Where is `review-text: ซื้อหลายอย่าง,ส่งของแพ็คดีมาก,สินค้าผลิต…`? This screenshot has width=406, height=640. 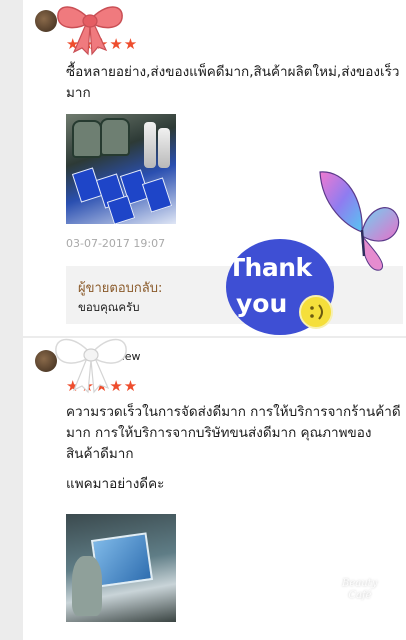 review-text: ซื้อหลายอย่าง,ส่งของแพ็คดีมาก,สินค้าผลิต… is located at coordinates (233, 82).